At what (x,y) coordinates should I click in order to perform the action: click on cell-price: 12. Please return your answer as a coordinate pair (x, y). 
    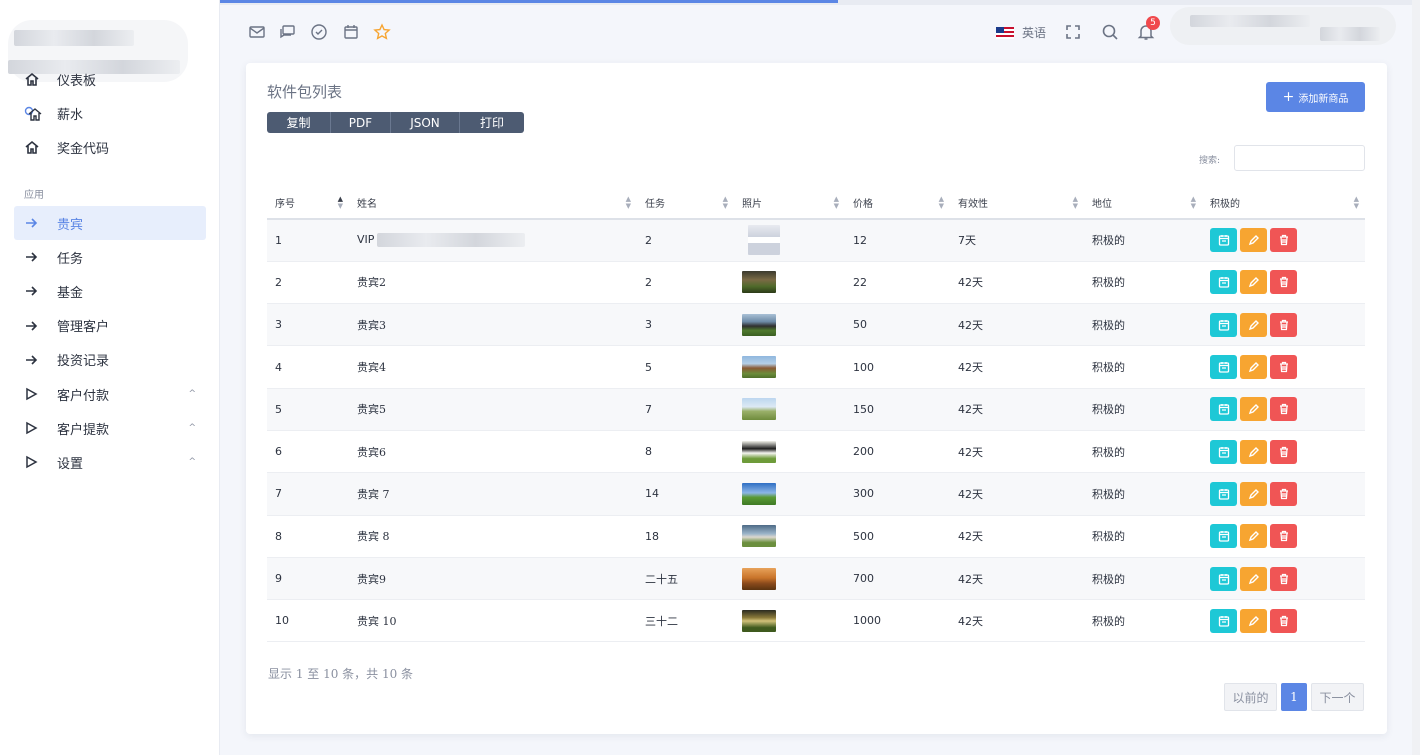
    Looking at the image, I should click on (897, 240).